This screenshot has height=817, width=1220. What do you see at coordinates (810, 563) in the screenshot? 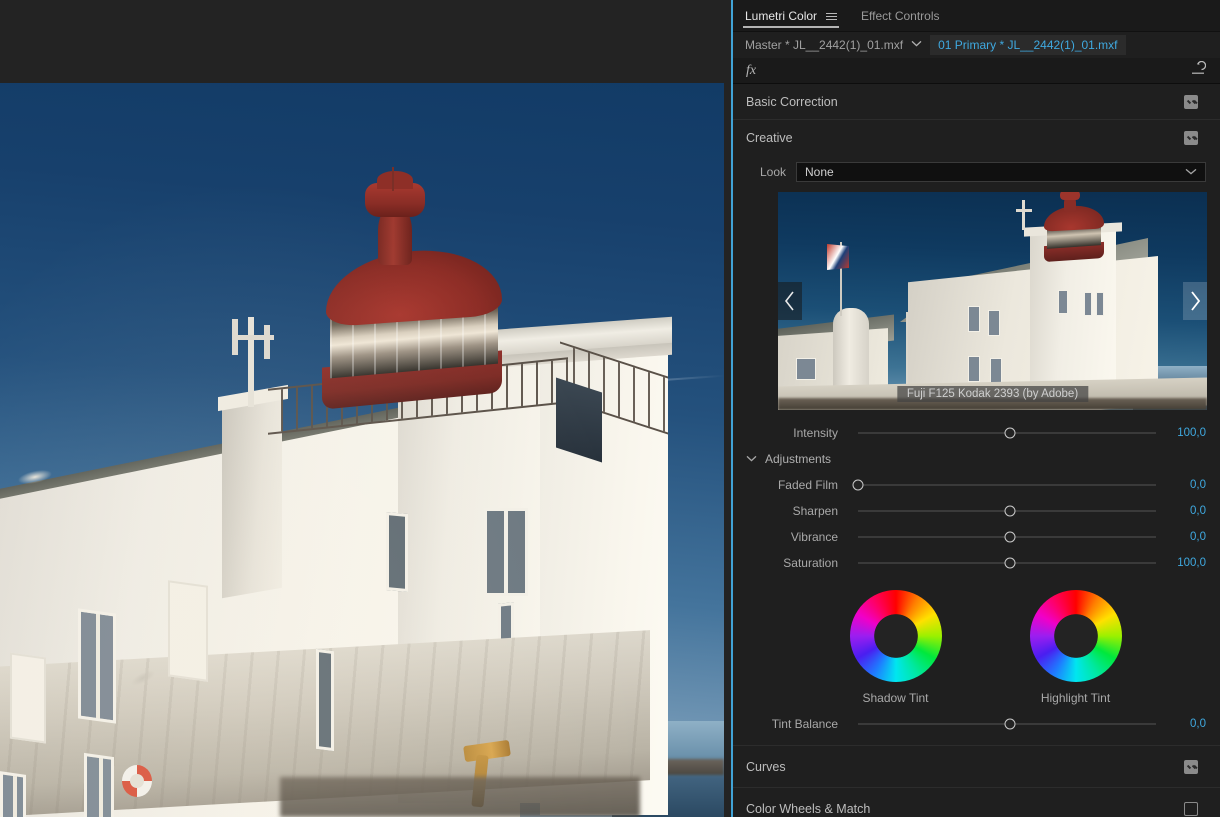
I see `slider-saturation-label: Saturation` at bounding box center [810, 563].